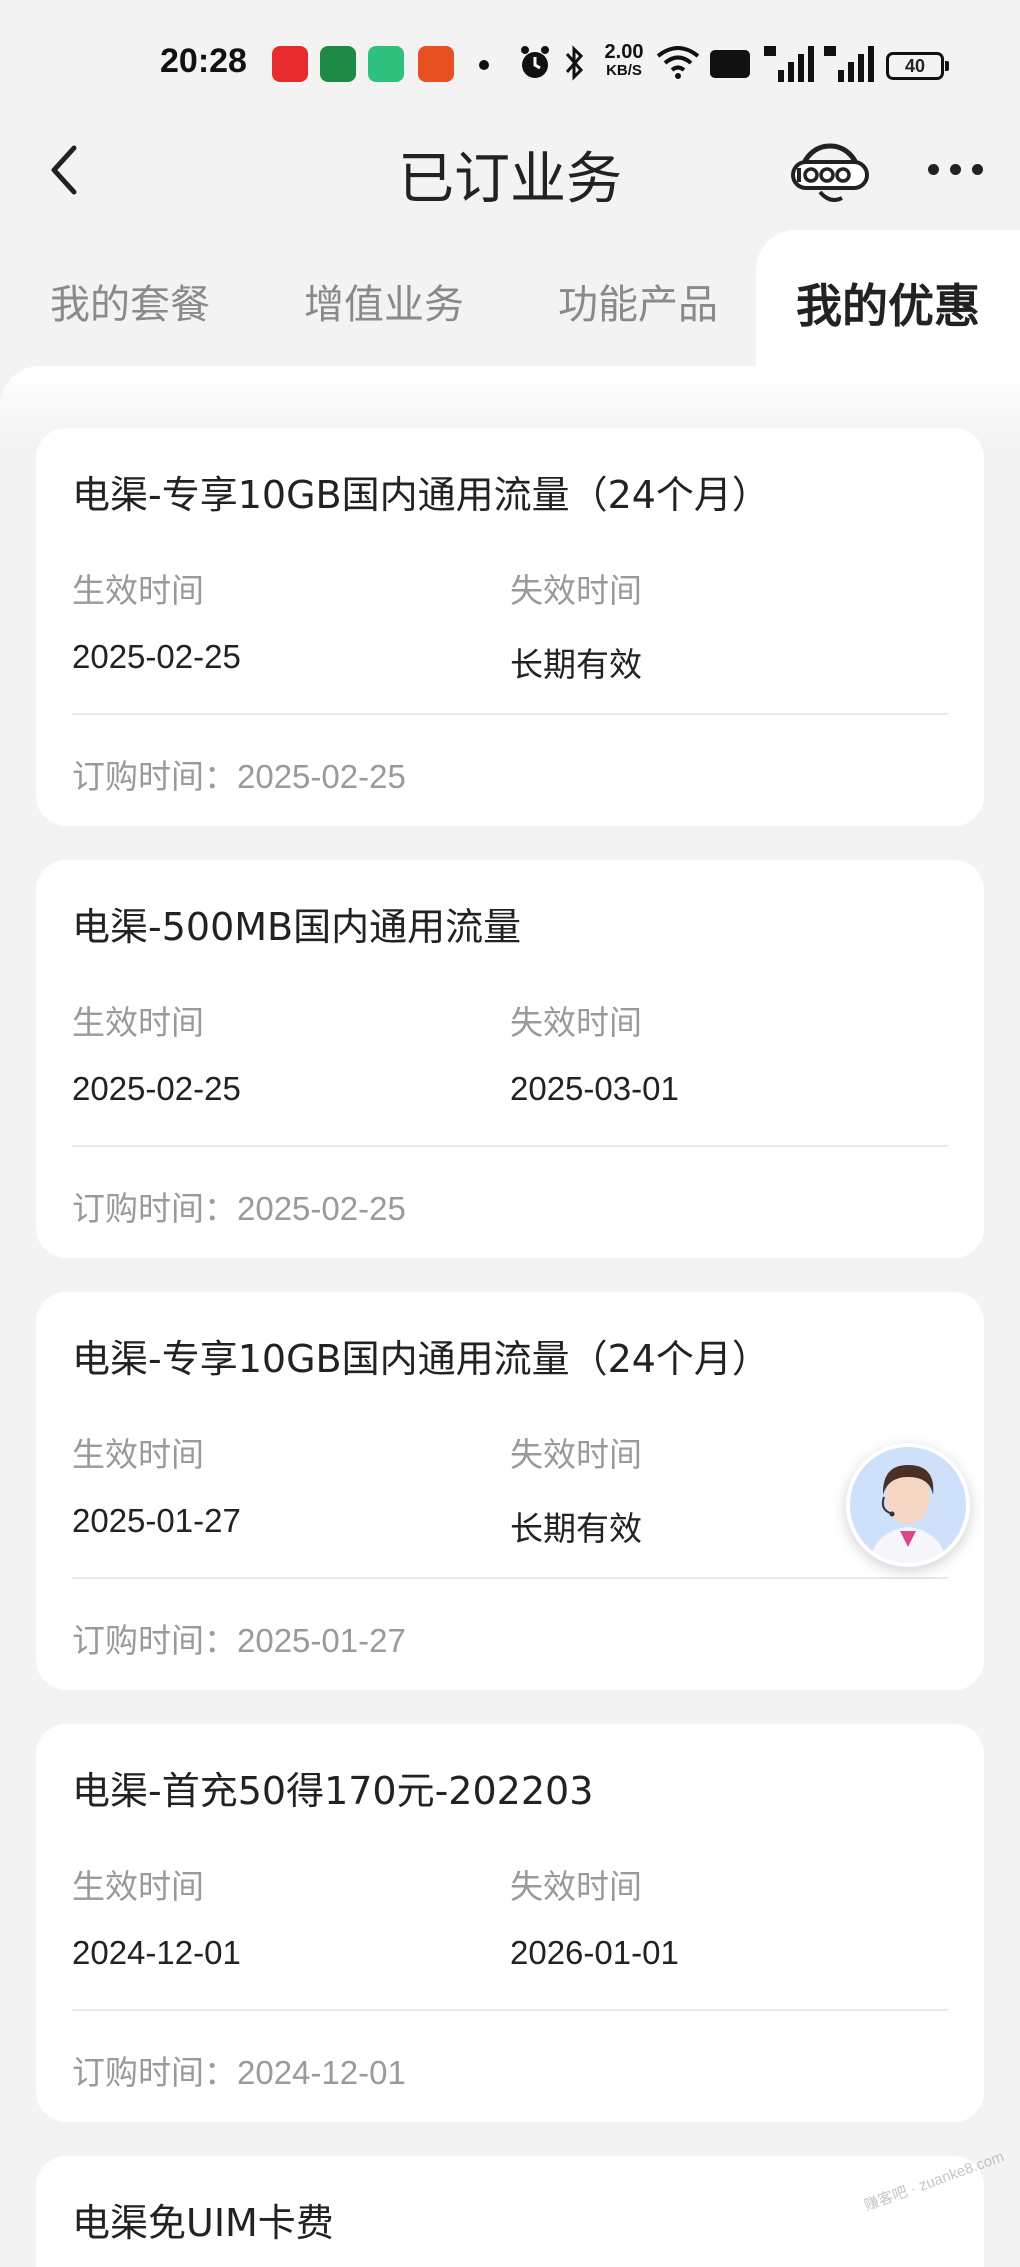 Image resolution: width=1020 pixels, height=2267 pixels. What do you see at coordinates (678, 62) in the screenshot?
I see `wifi-icon` at bounding box center [678, 62].